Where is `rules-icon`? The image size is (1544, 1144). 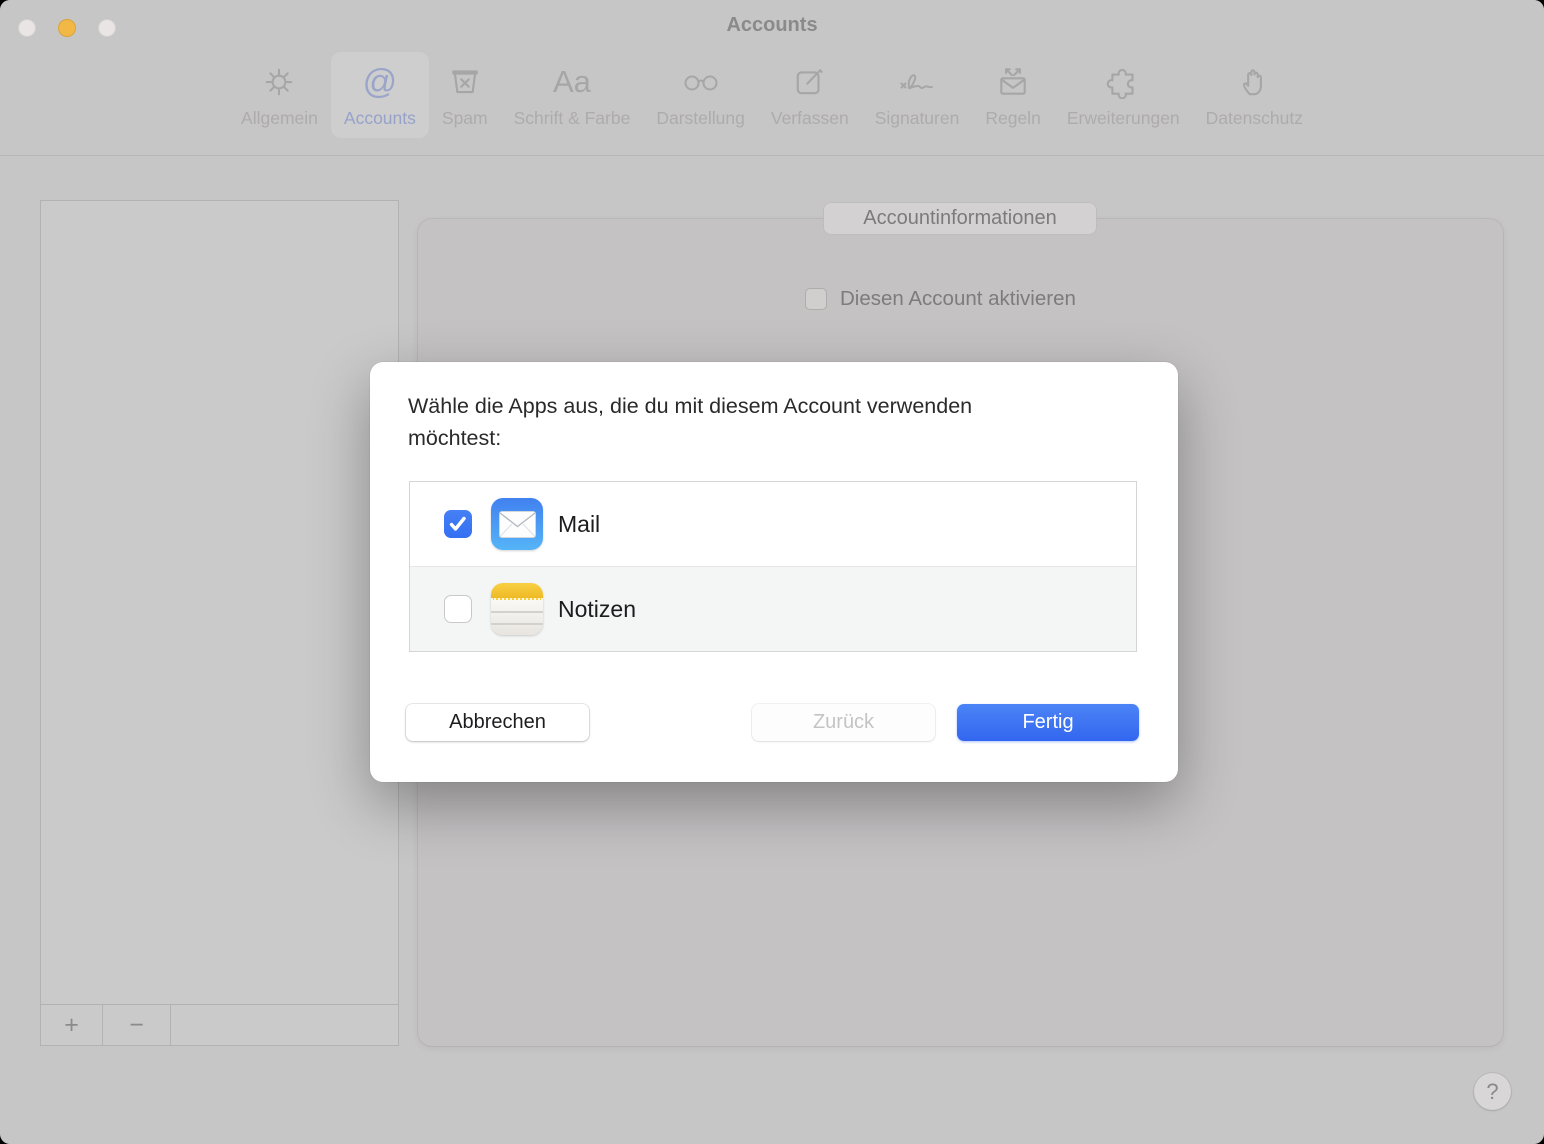 rules-icon is located at coordinates (1013, 82).